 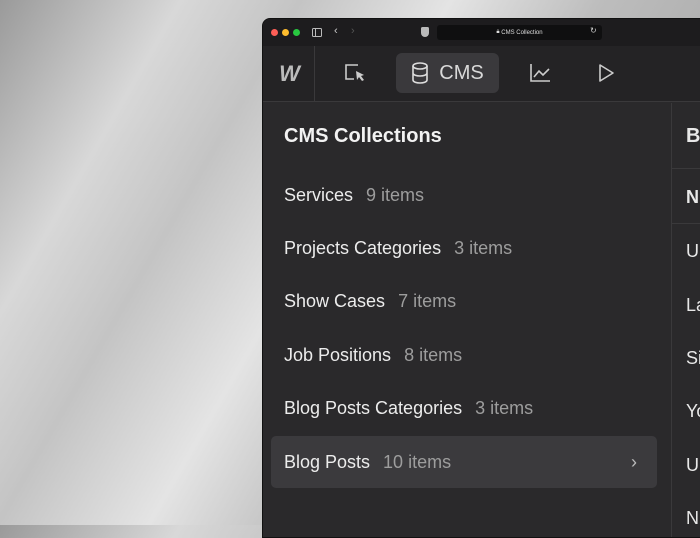 I want to click on designer-button, so click(x=355, y=73).